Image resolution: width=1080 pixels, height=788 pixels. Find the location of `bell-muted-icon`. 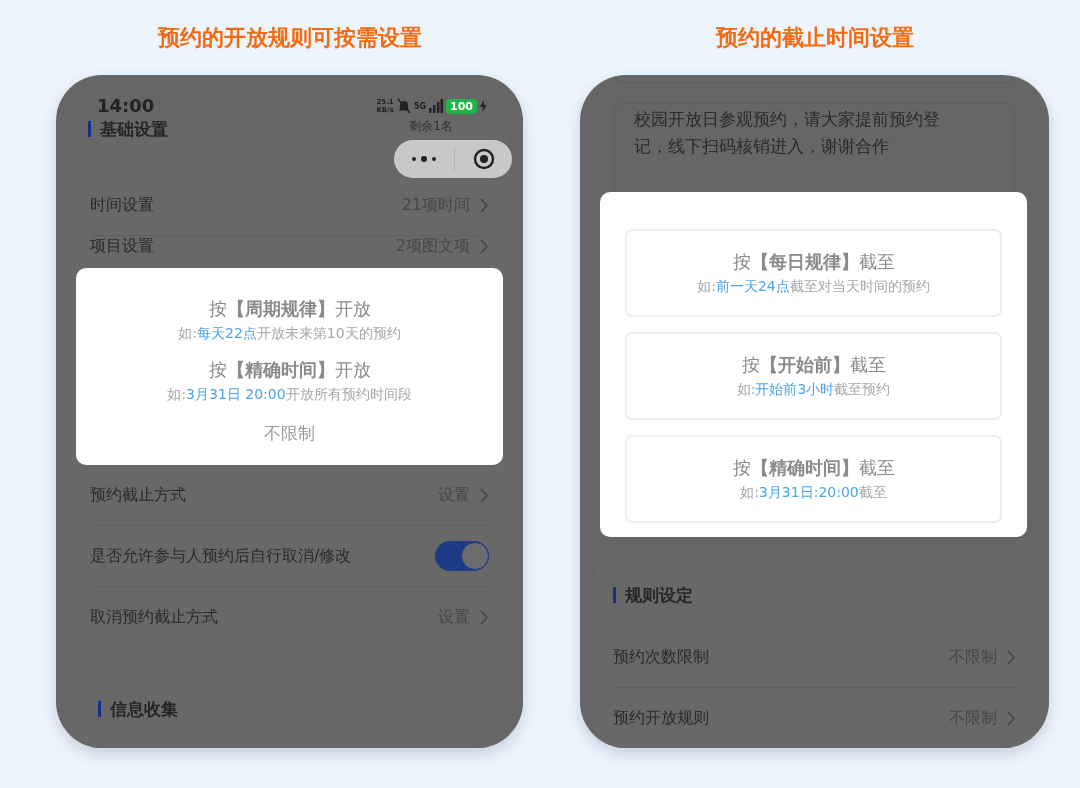

bell-muted-icon is located at coordinates (403, 106).